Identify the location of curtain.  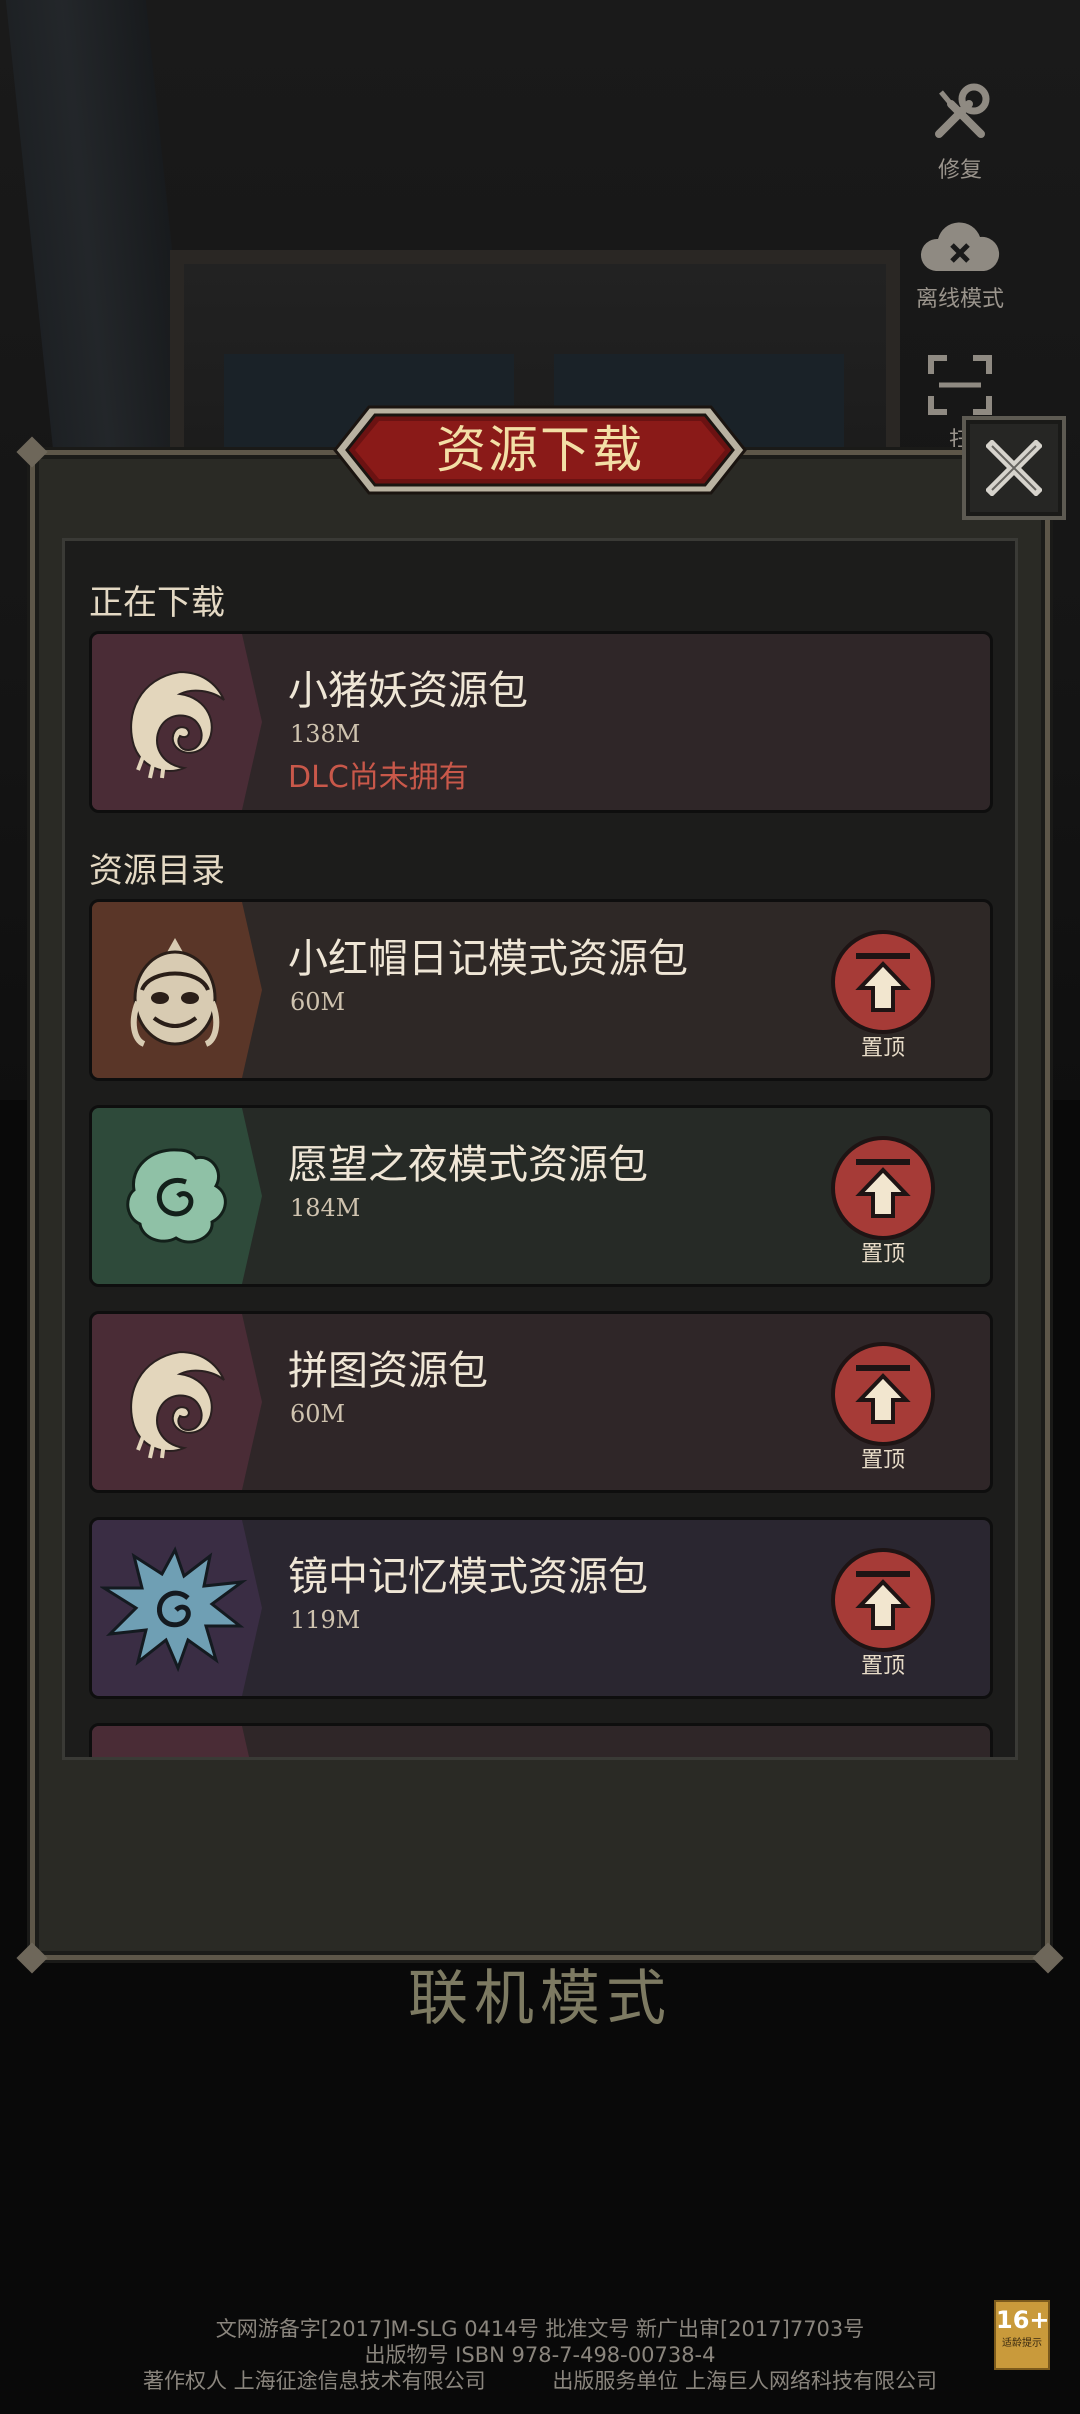
(100, 230).